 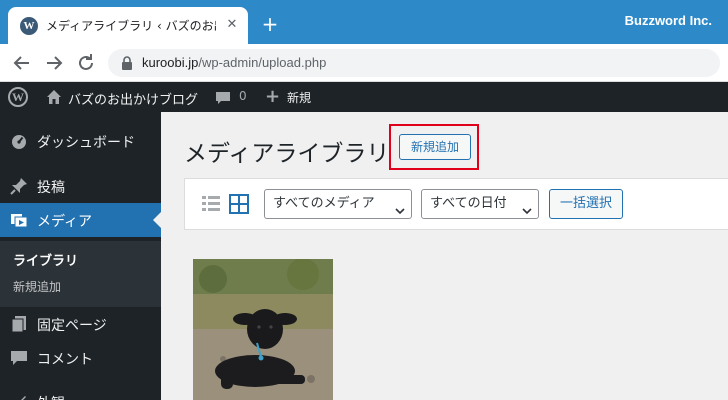 What do you see at coordinates (232, 25) in the screenshot?
I see `tab-close-icon: ✕` at bounding box center [232, 25].